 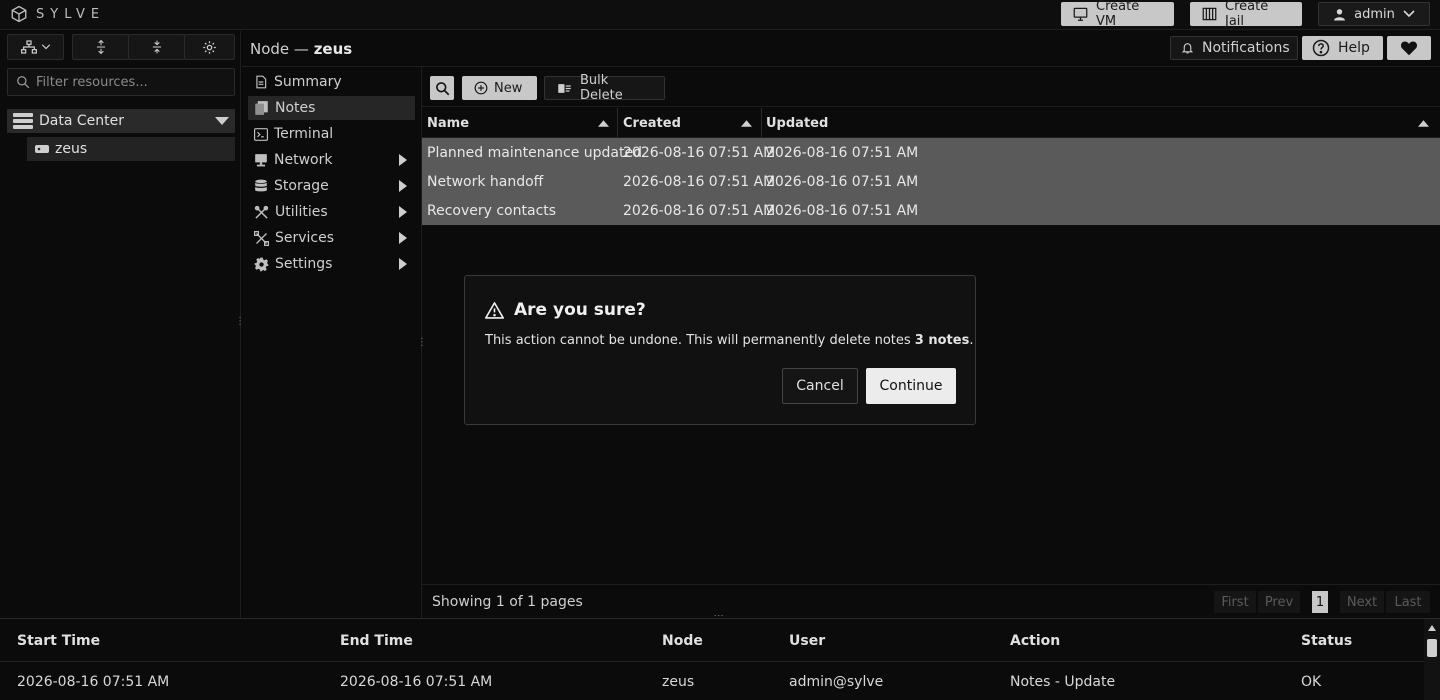 I want to click on heart-icon, so click(x=1409, y=48).